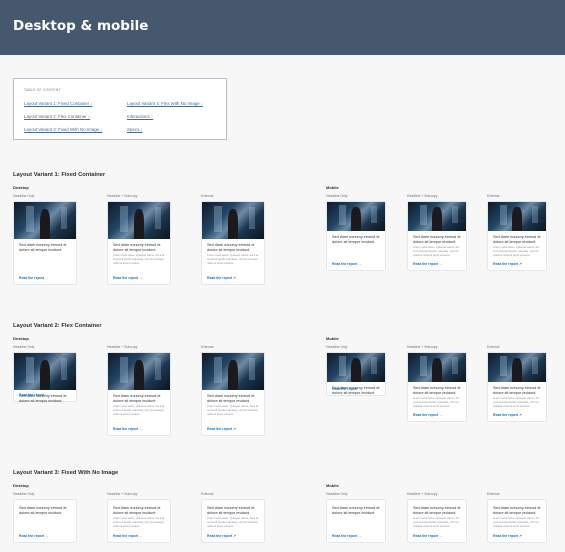 The image size is (565, 552). What do you see at coordinates (135, 129) in the screenshot?
I see `toc-link-specs: Specs ↓` at bounding box center [135, 129].